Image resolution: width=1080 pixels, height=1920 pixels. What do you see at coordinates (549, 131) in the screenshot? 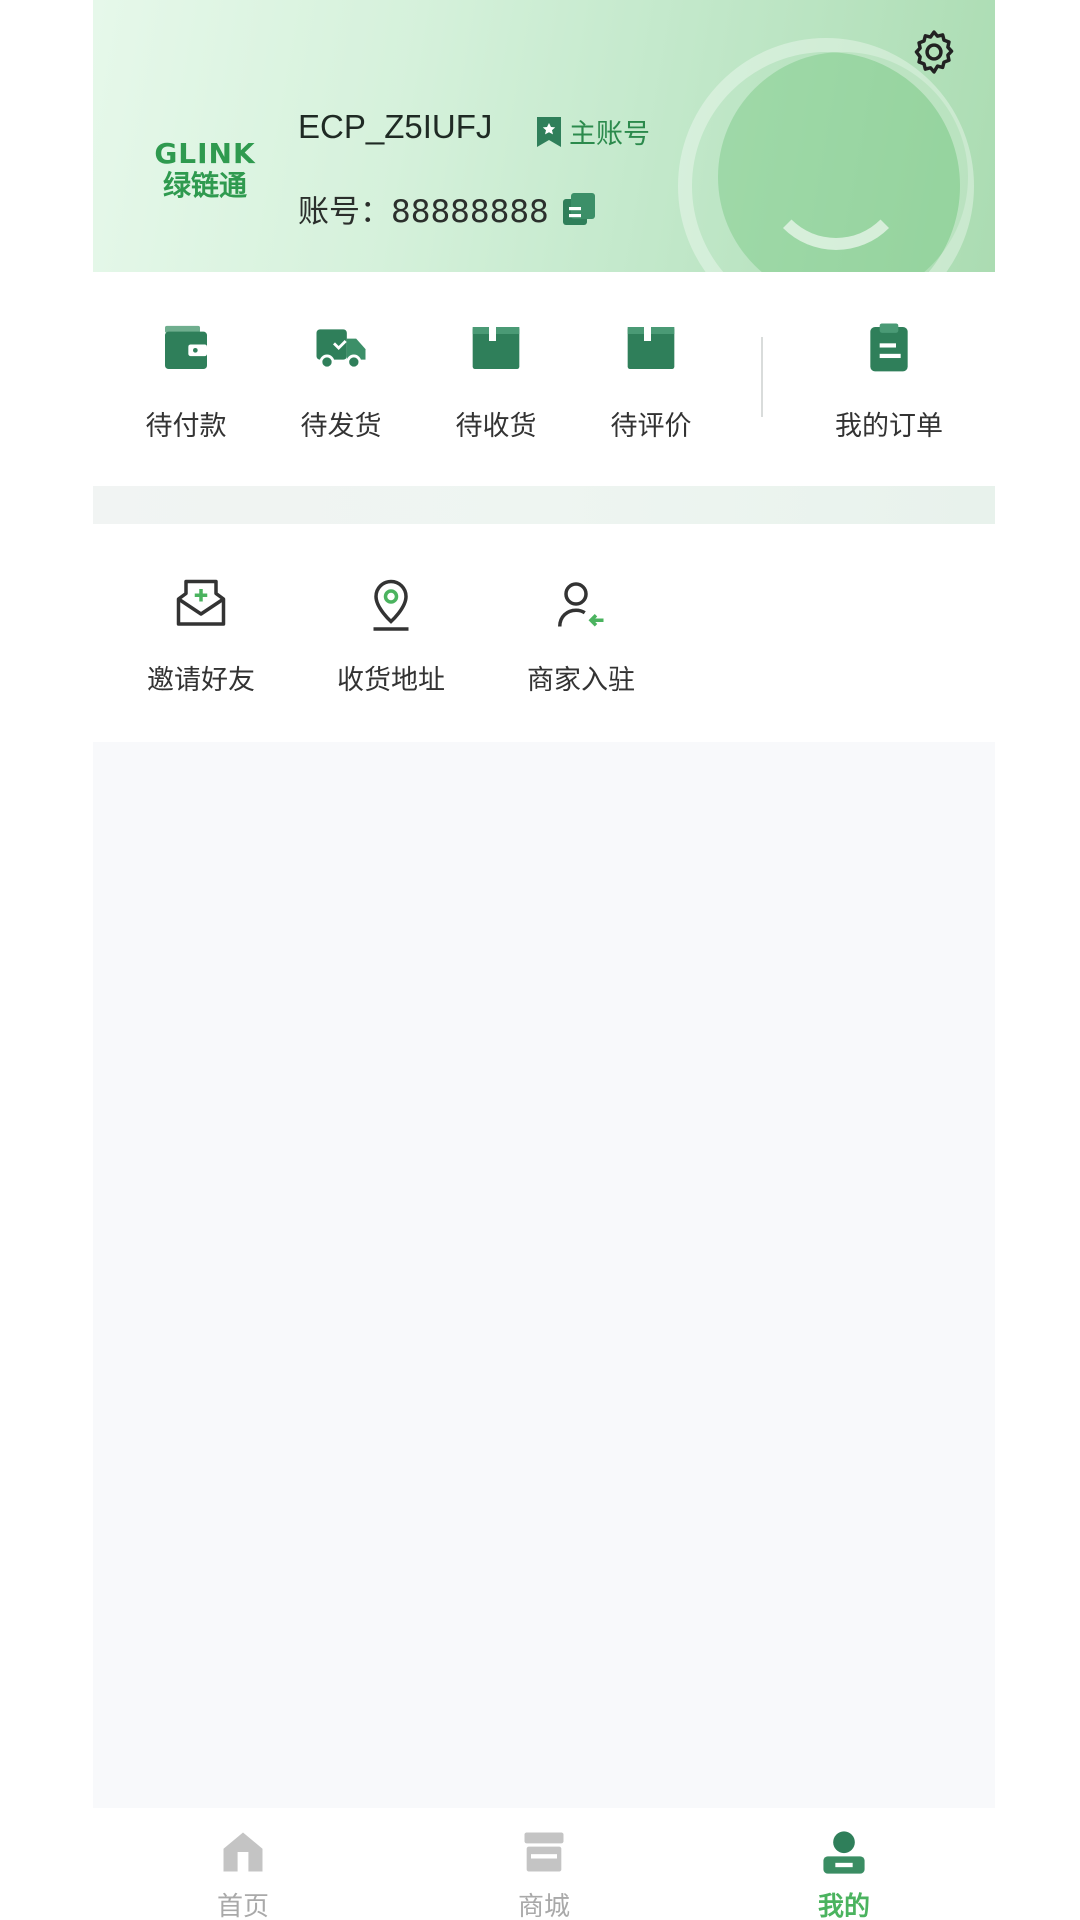
I see `bookmark-star-icon` at bounding box center [549, 131].